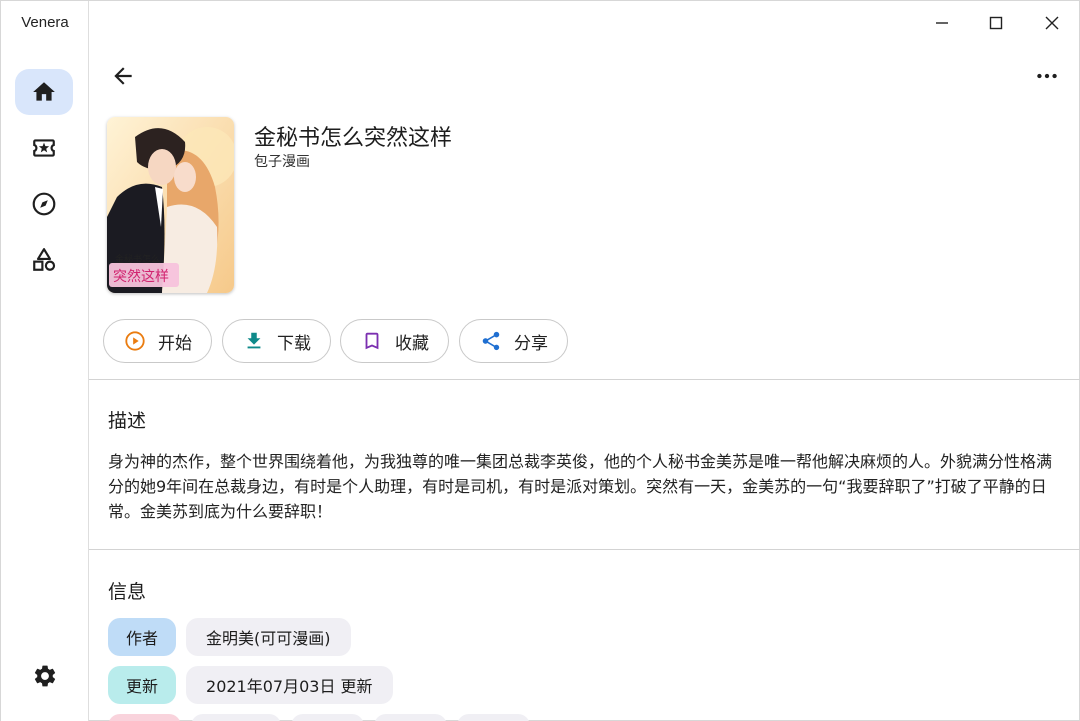 This screenshot has height=721, width=1080. I want to click on maximize-button, so click(996, 23).